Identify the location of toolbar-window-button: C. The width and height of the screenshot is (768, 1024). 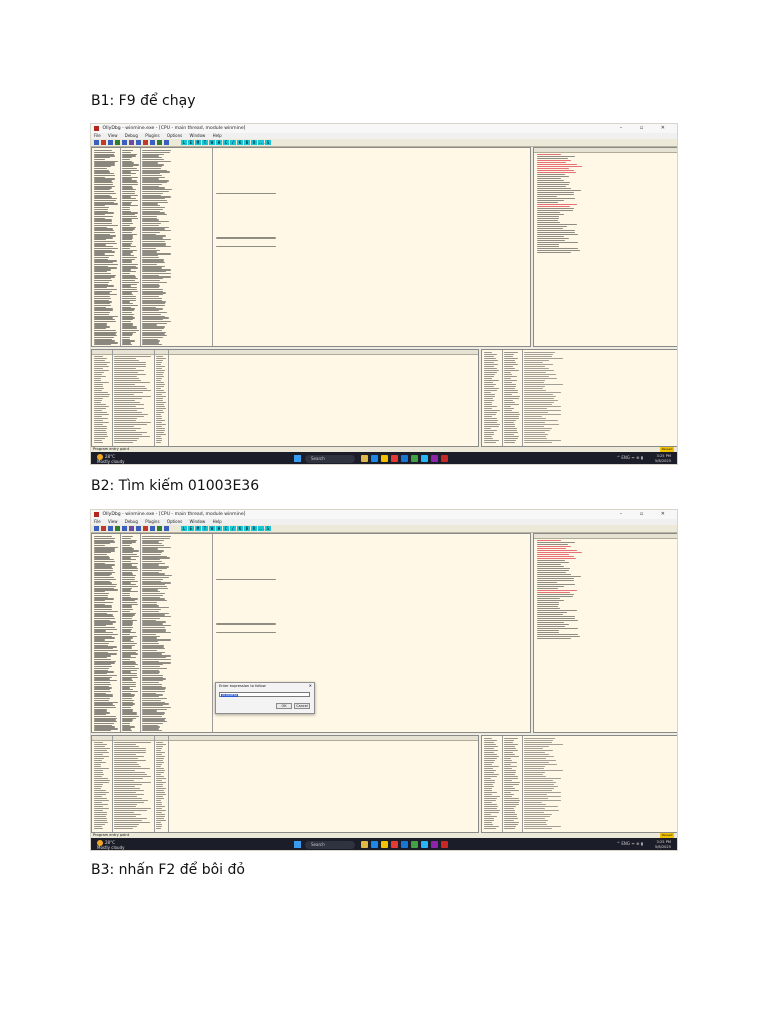
(226, 528).